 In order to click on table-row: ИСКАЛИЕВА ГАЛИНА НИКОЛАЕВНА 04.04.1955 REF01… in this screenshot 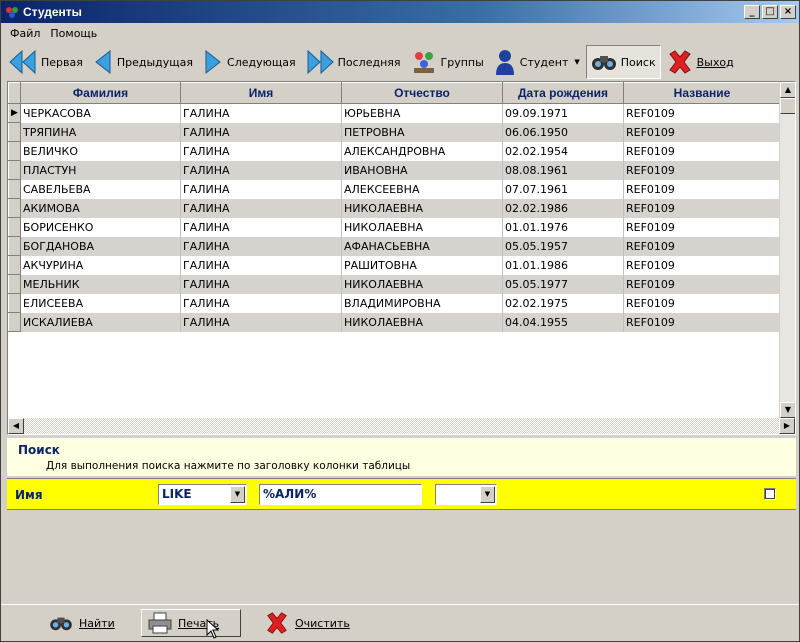, I will do `click(394, 322)`.